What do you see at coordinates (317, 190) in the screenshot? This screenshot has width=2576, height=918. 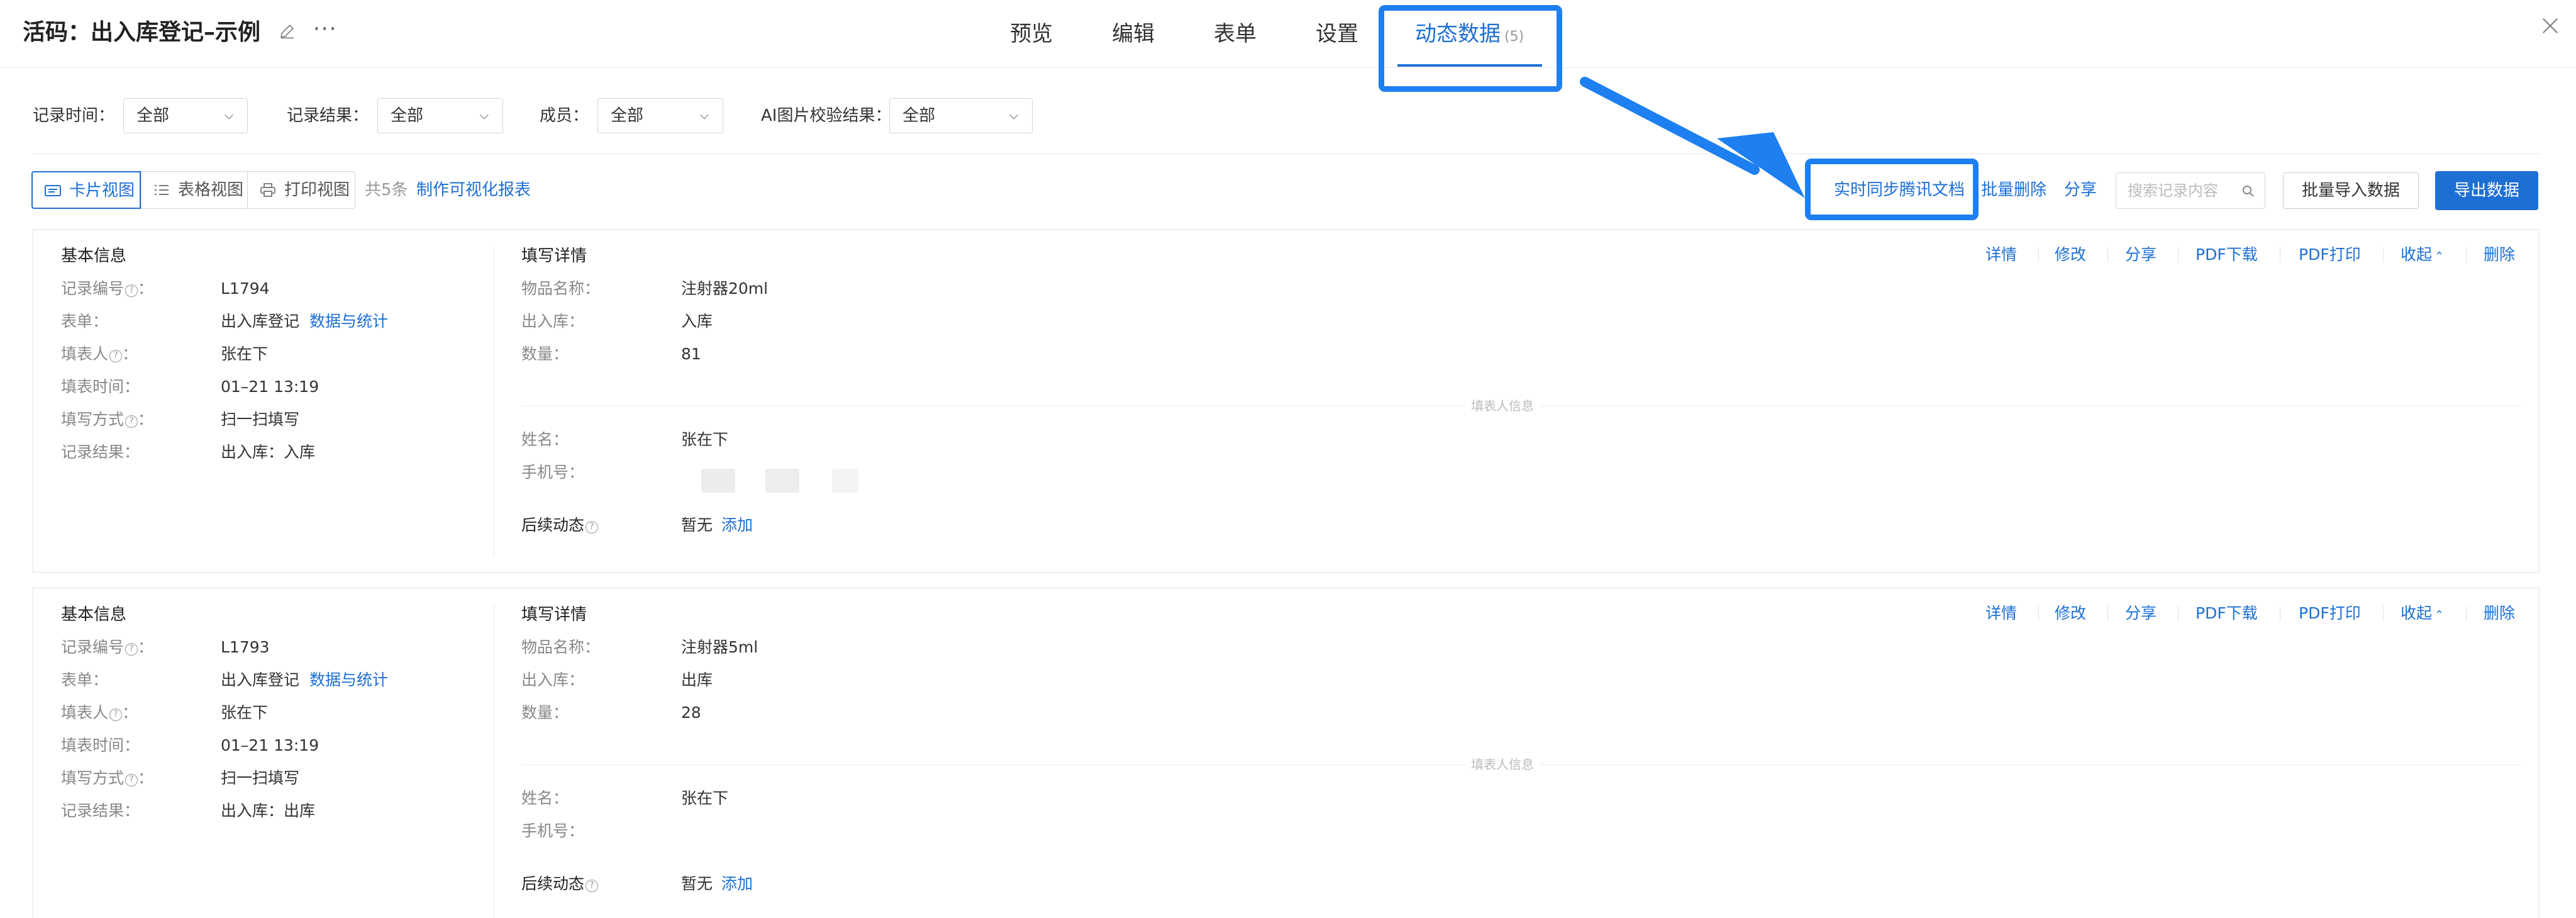 I see `print-view-label: 打印视图` at bounding box center [317, 190].